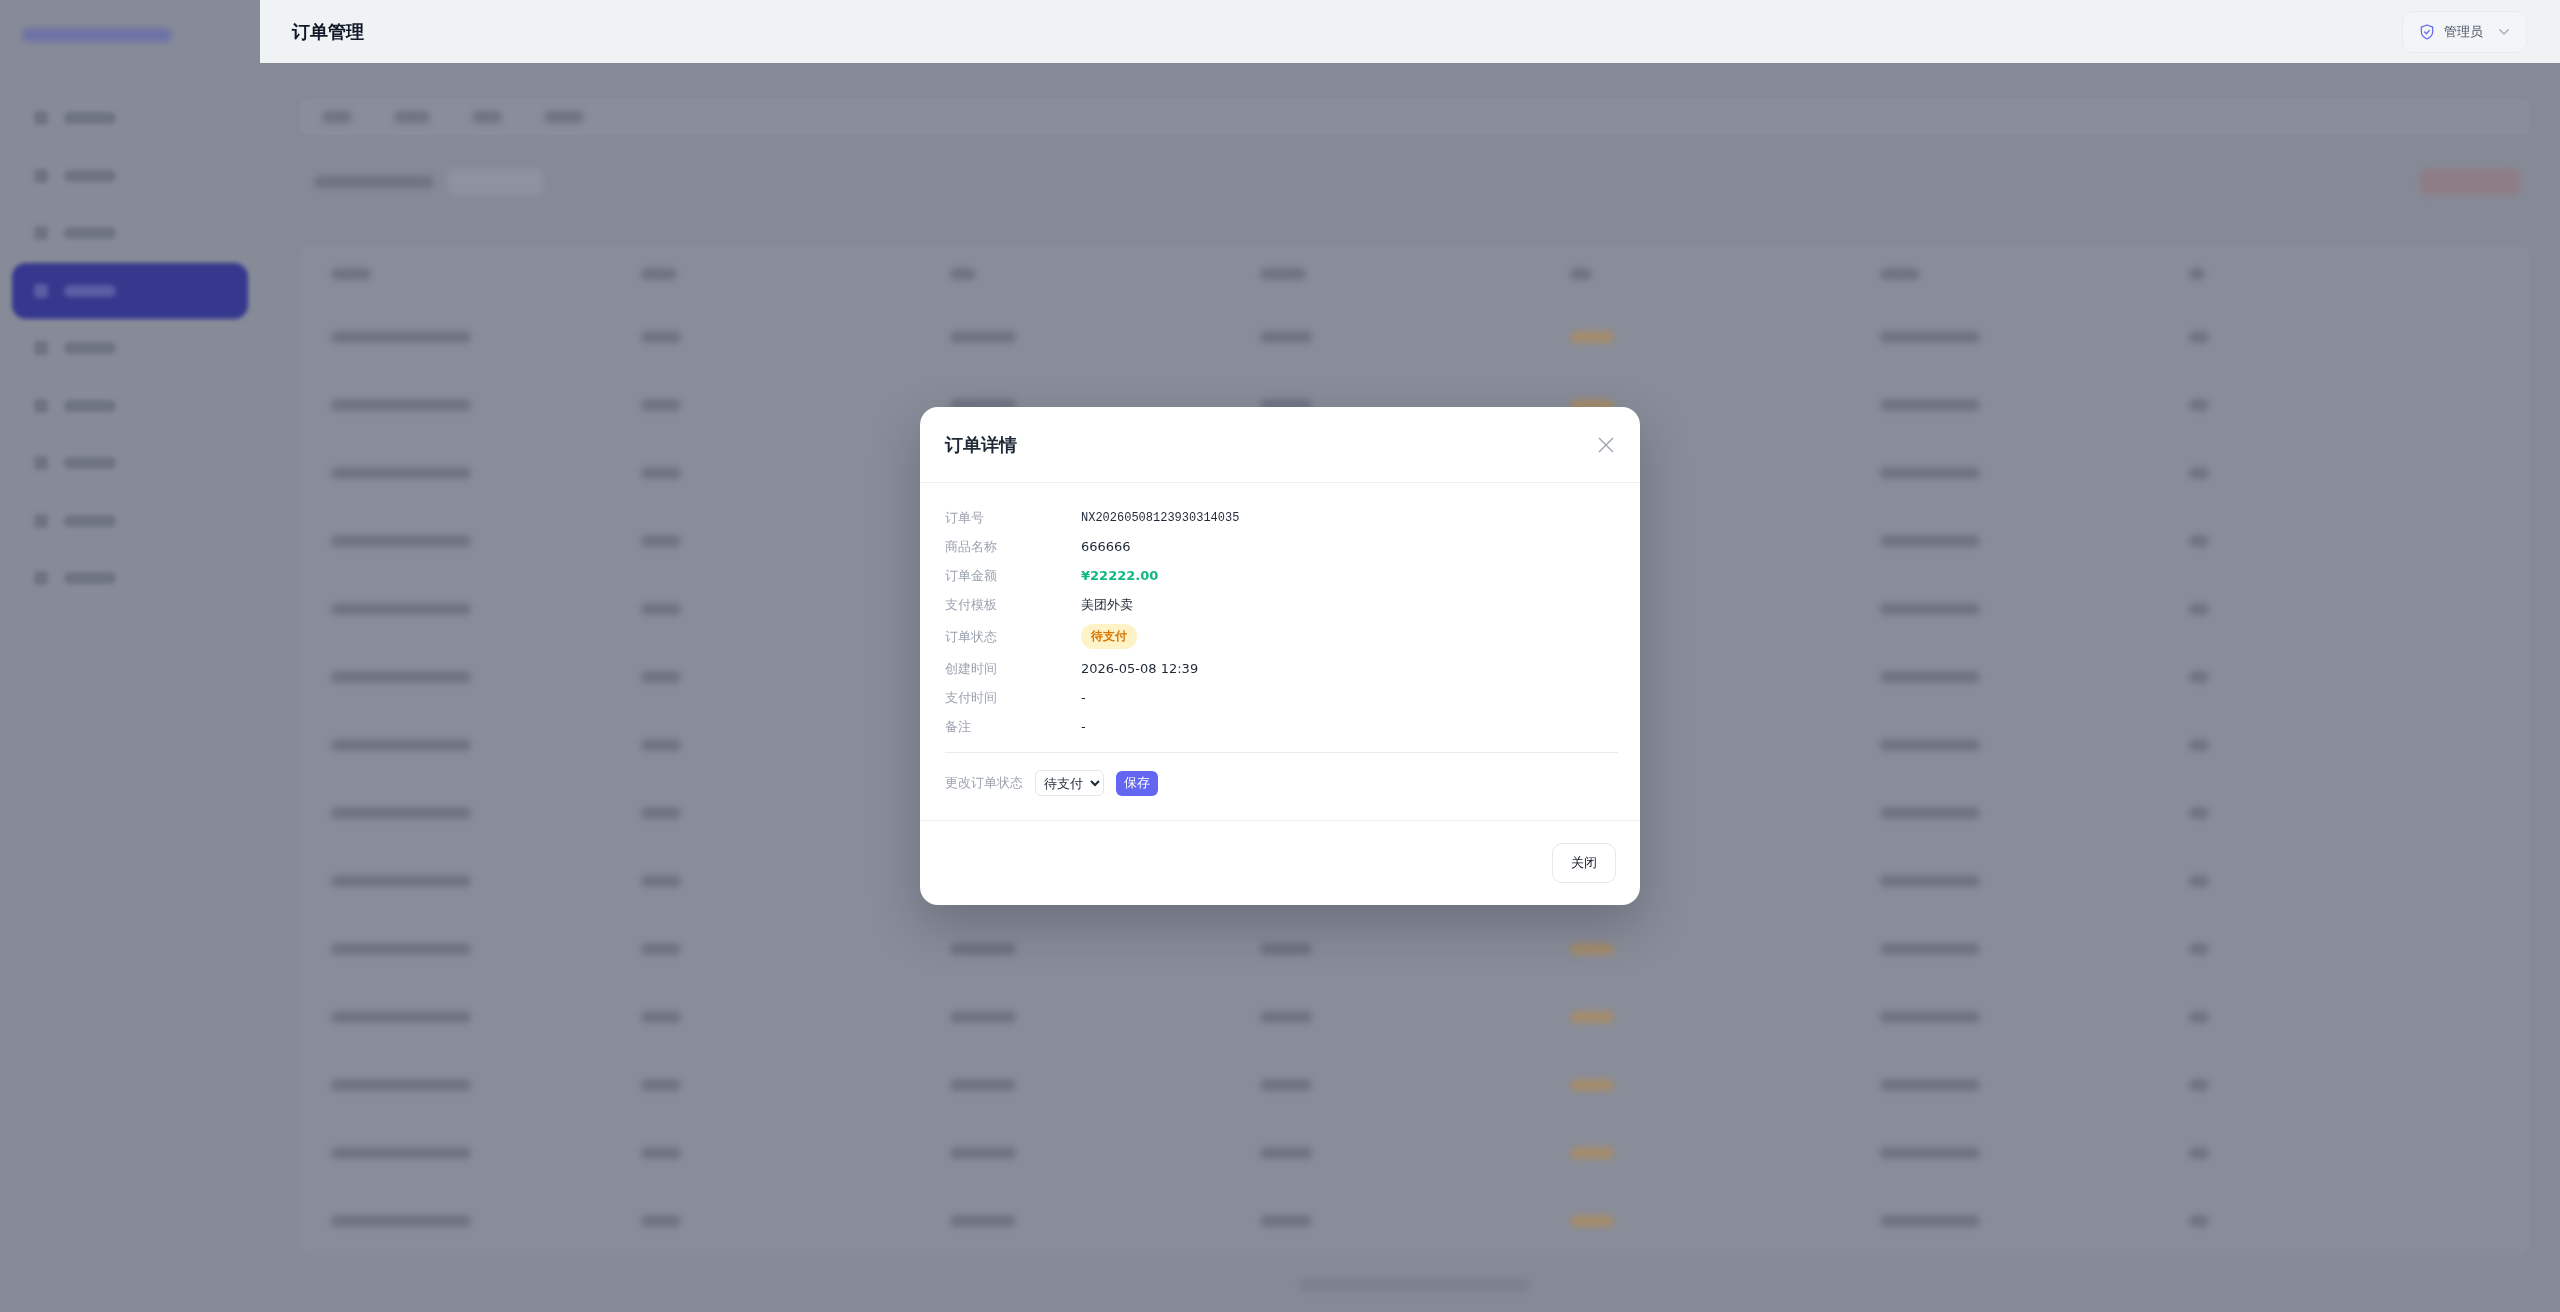 Image resolution: width=2560 pixels, height=1312 pixels. I want to click on status-select: 待支付, so click(1069, 783).